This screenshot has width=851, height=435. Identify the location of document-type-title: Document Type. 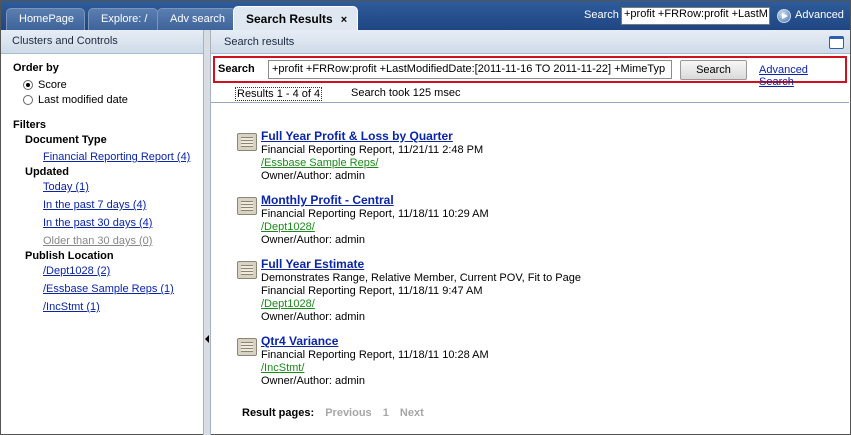
(66, 140).